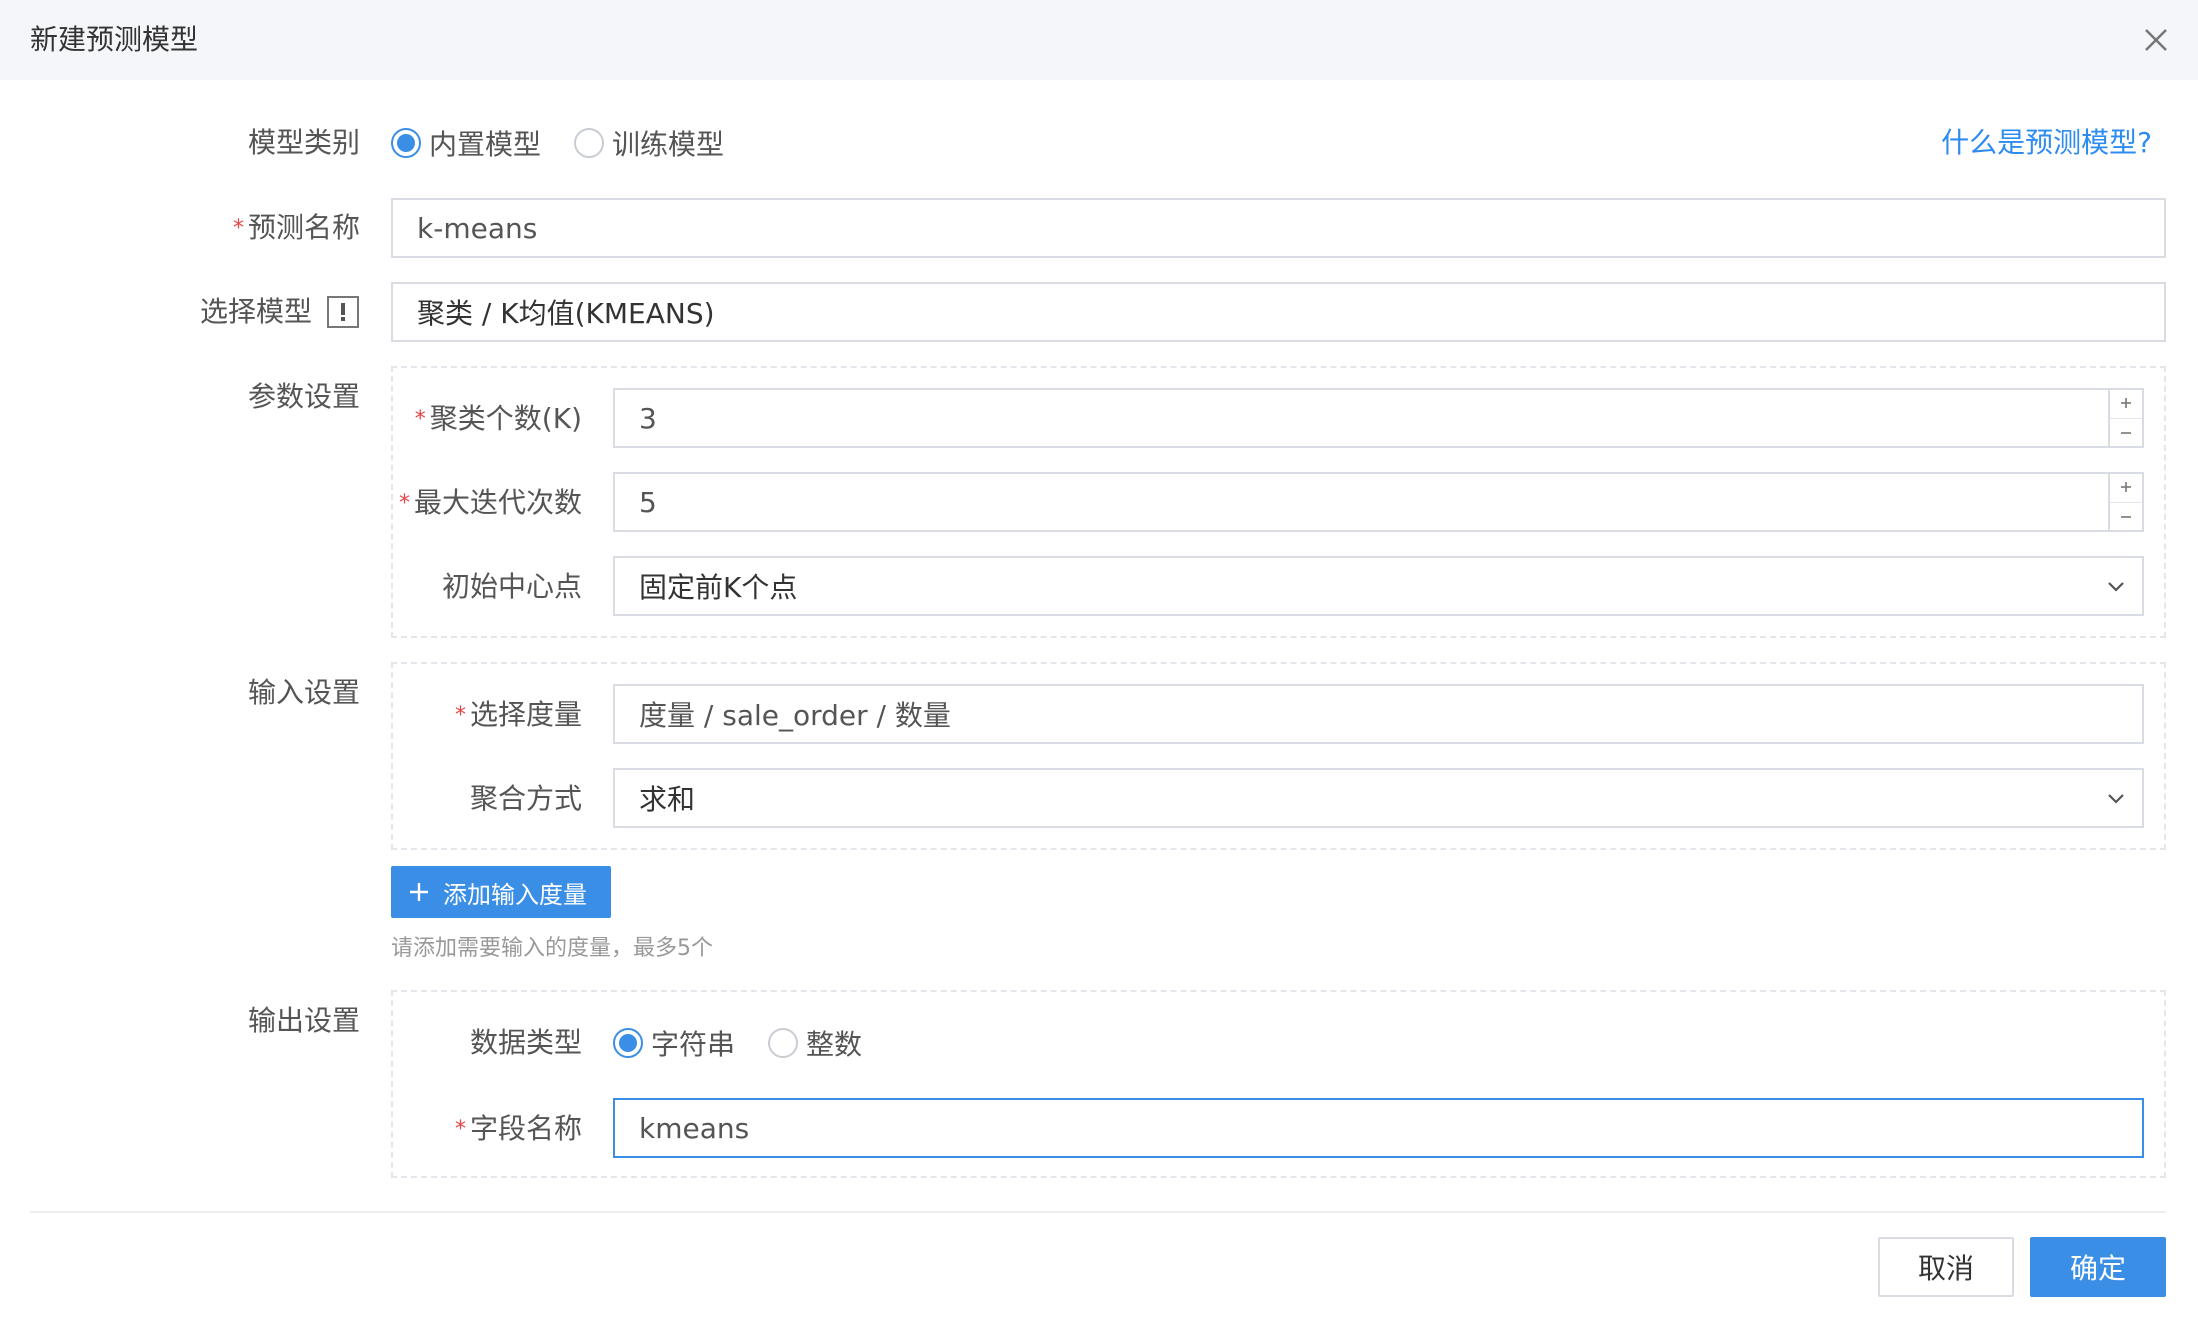  Describe the element at coordinates (1378, 502) in the screenshot. I see `max-iterations-input: 5` at that location.